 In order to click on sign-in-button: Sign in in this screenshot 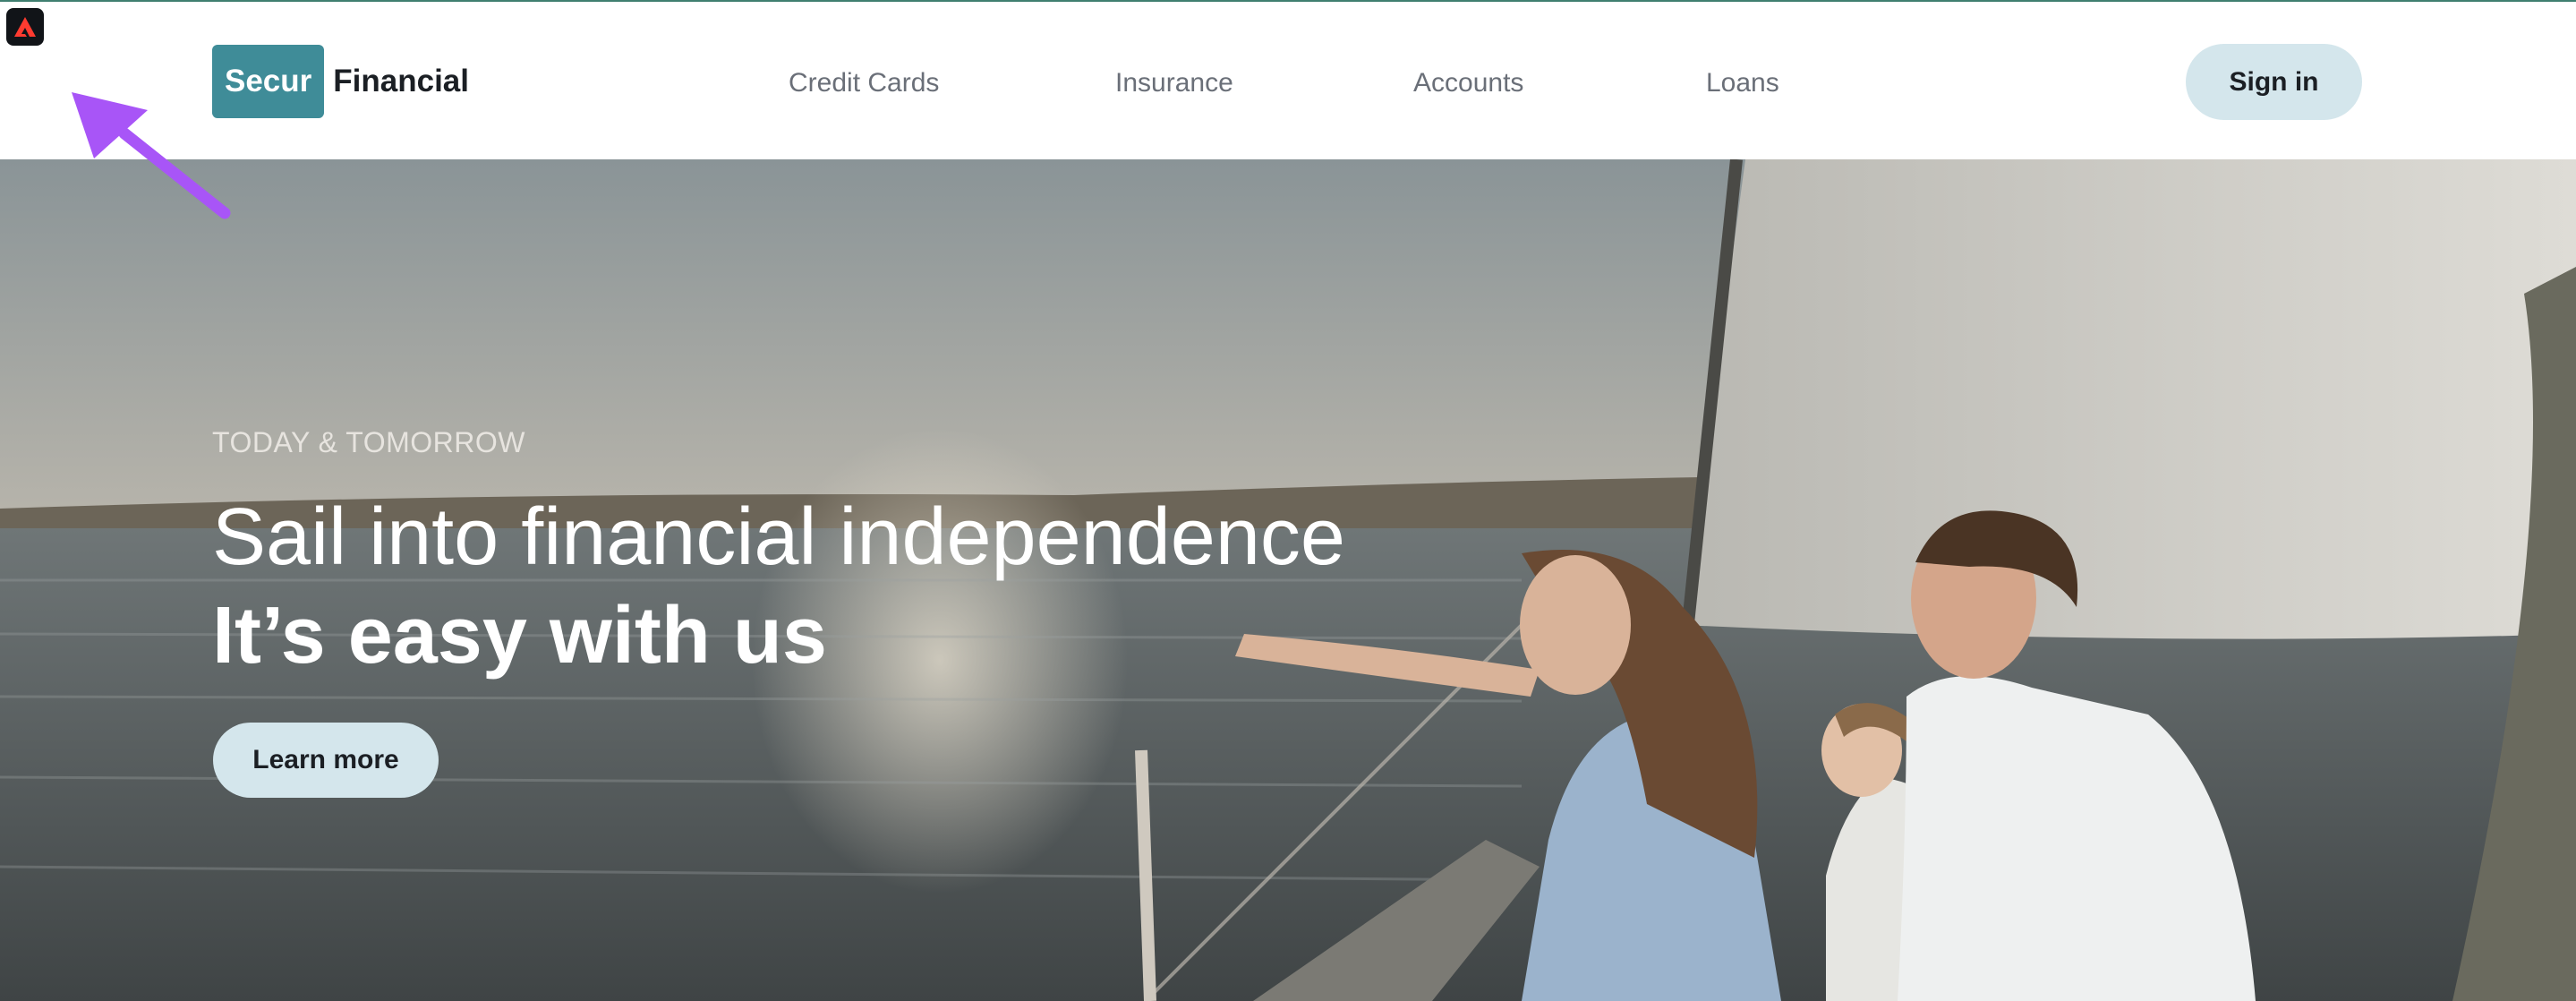, I will do `click(2274, 82)`.